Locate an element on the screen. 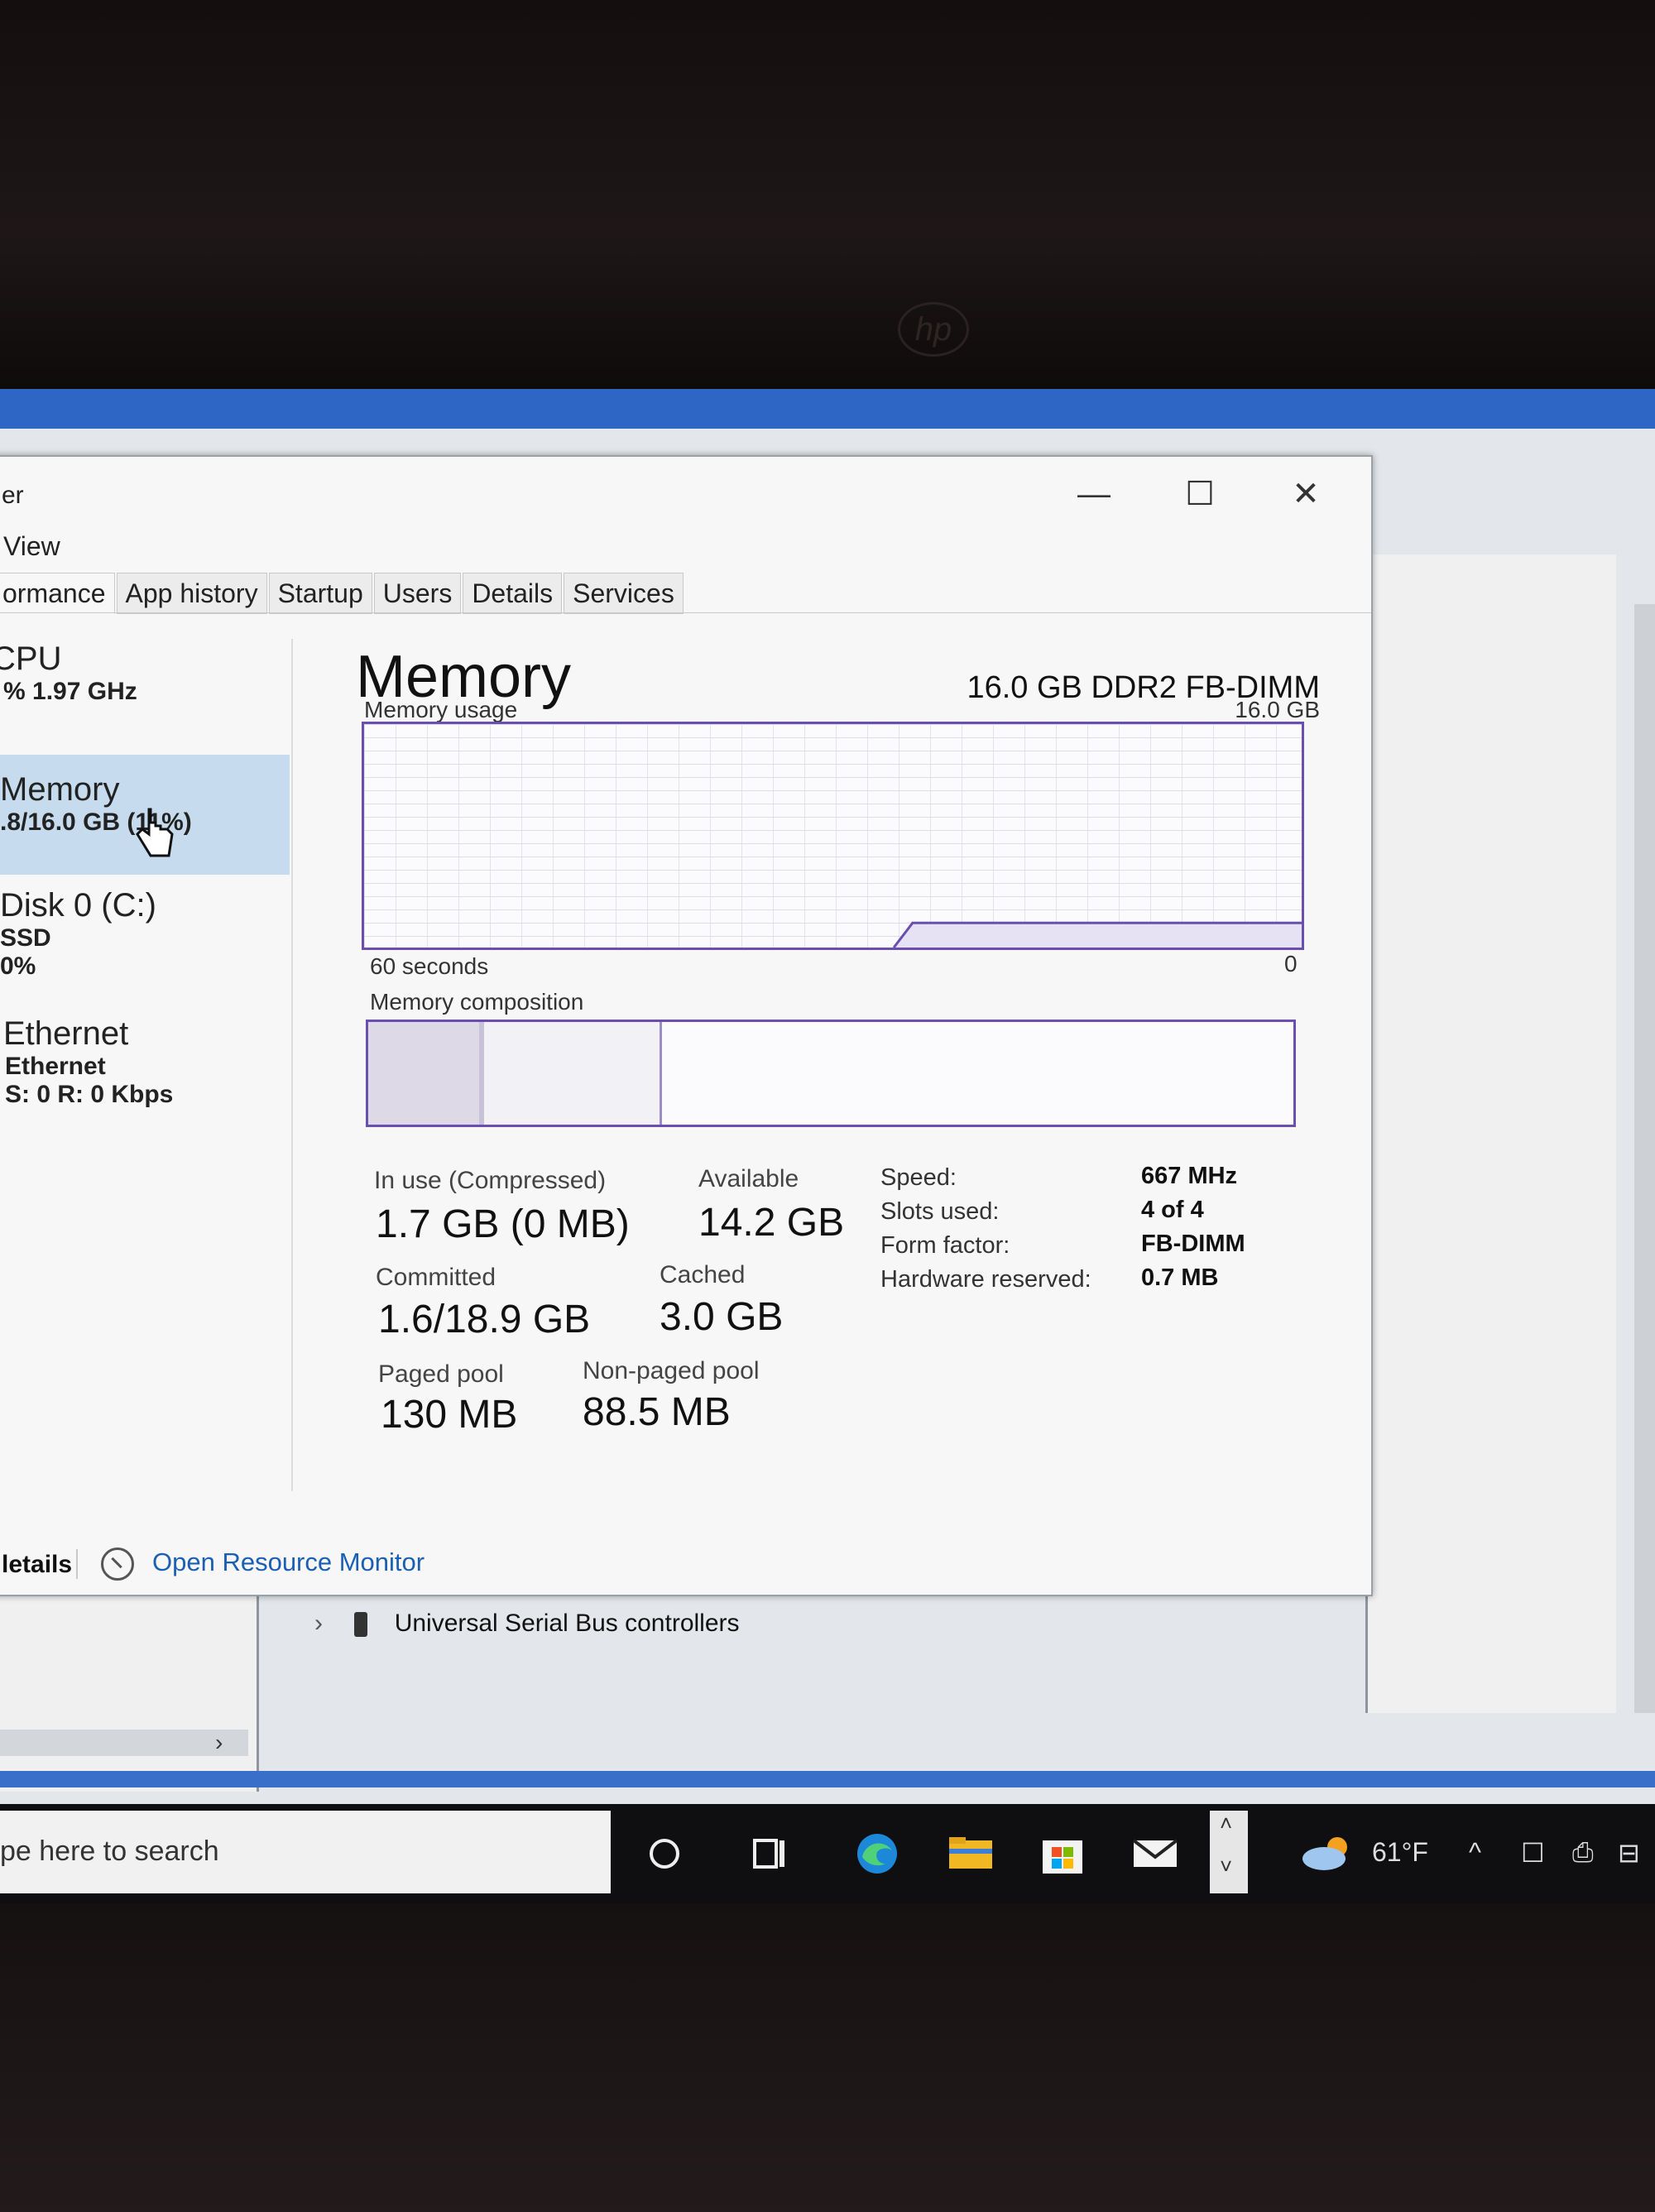  open-resource-monitor-link: Open Resource Monitor is located at coordinates (288, 1562).